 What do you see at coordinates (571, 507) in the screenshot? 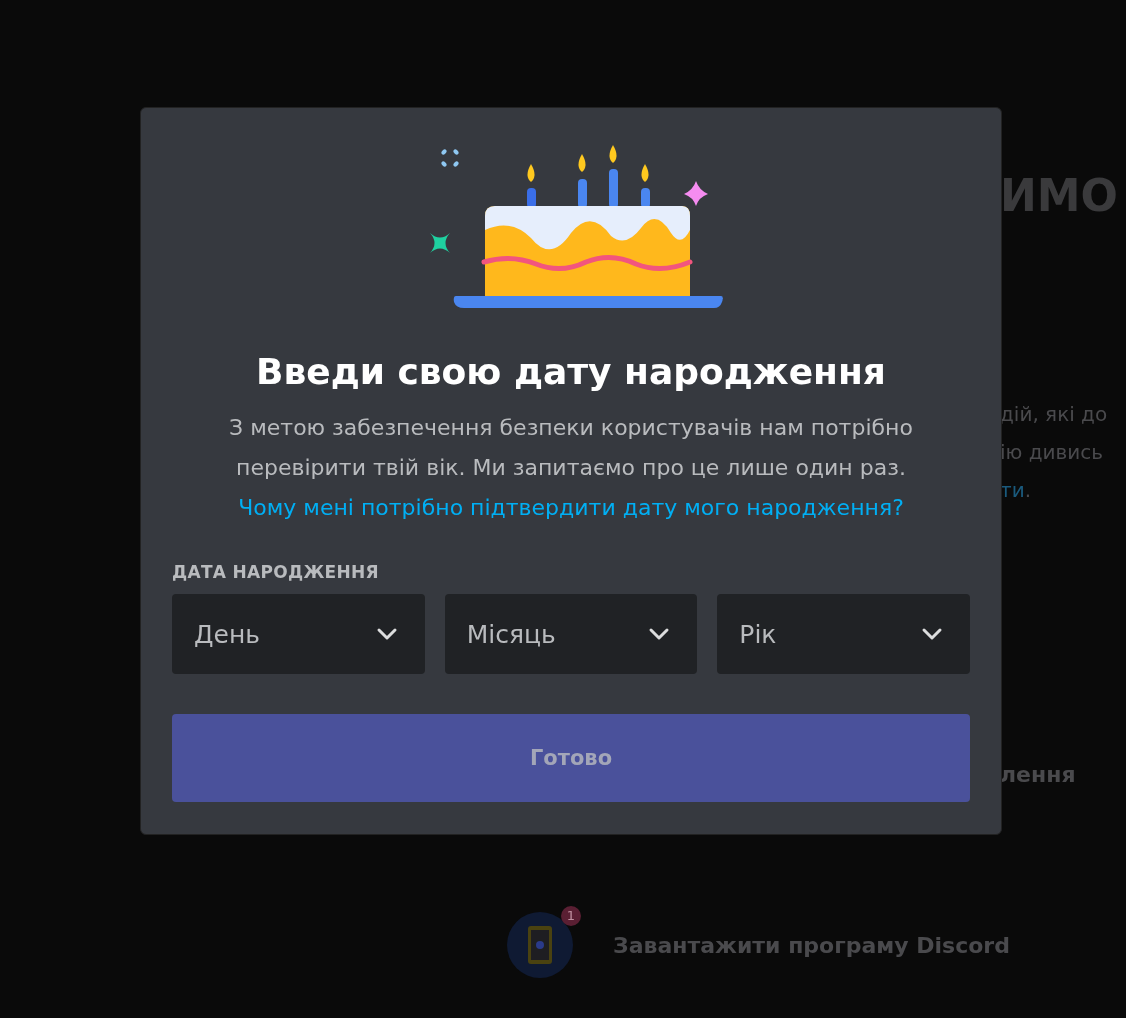
I see `help-link: Чому мені потрібно підтвердити дату мого народження?` at bounding box center [571, 507].